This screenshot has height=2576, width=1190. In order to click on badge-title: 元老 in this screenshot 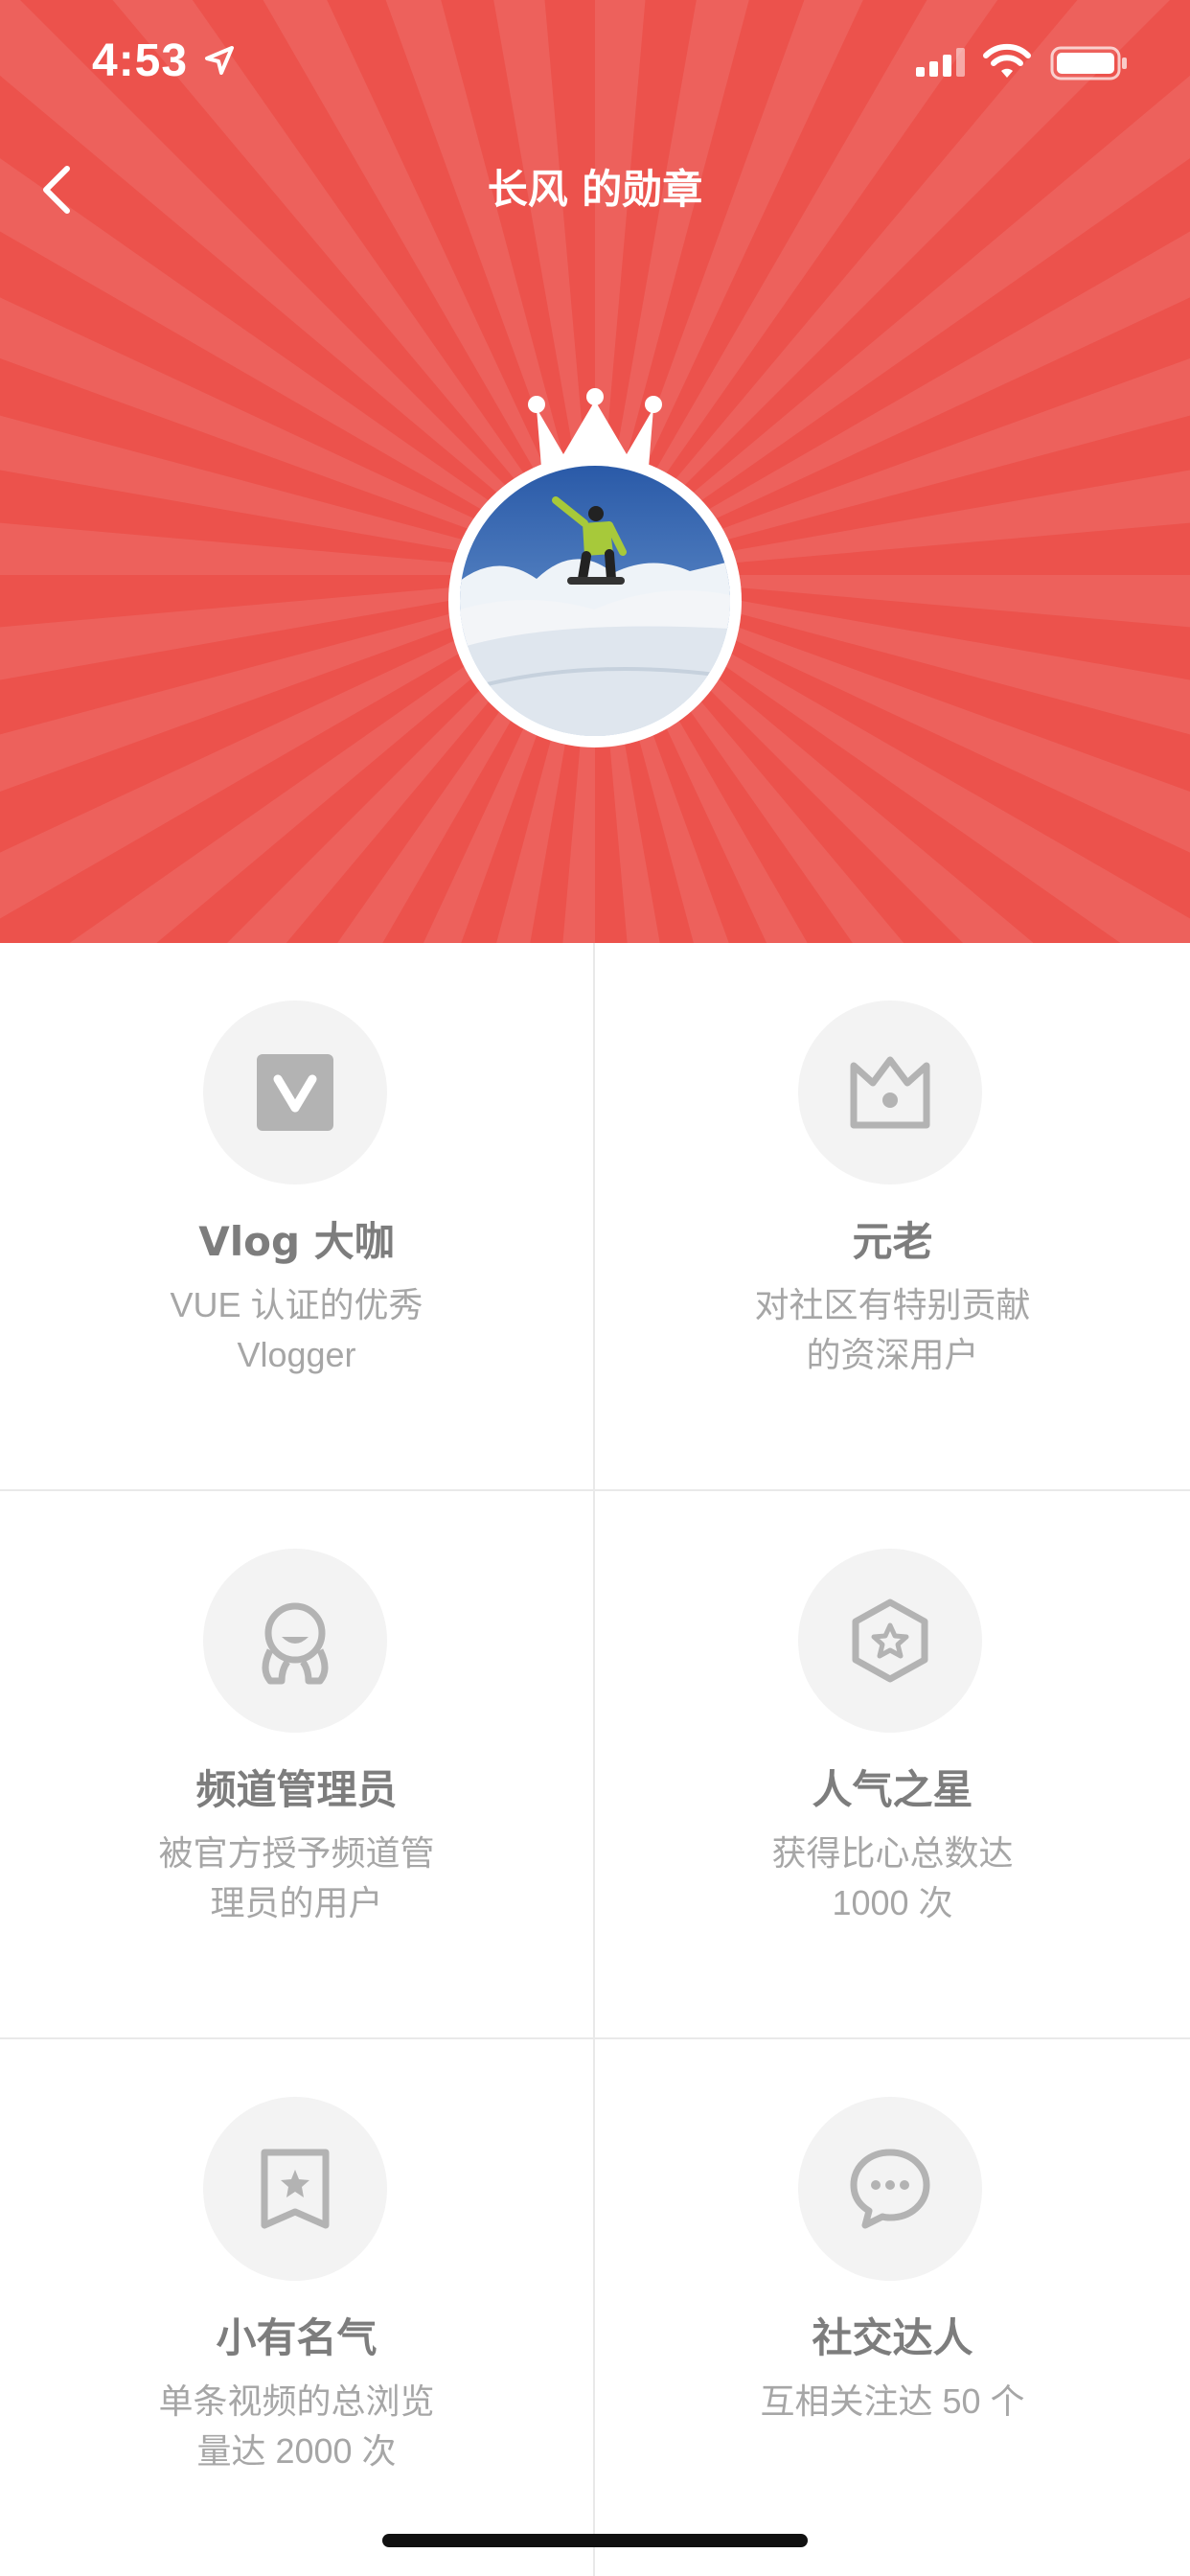, I will do `click(893, 1241)`.